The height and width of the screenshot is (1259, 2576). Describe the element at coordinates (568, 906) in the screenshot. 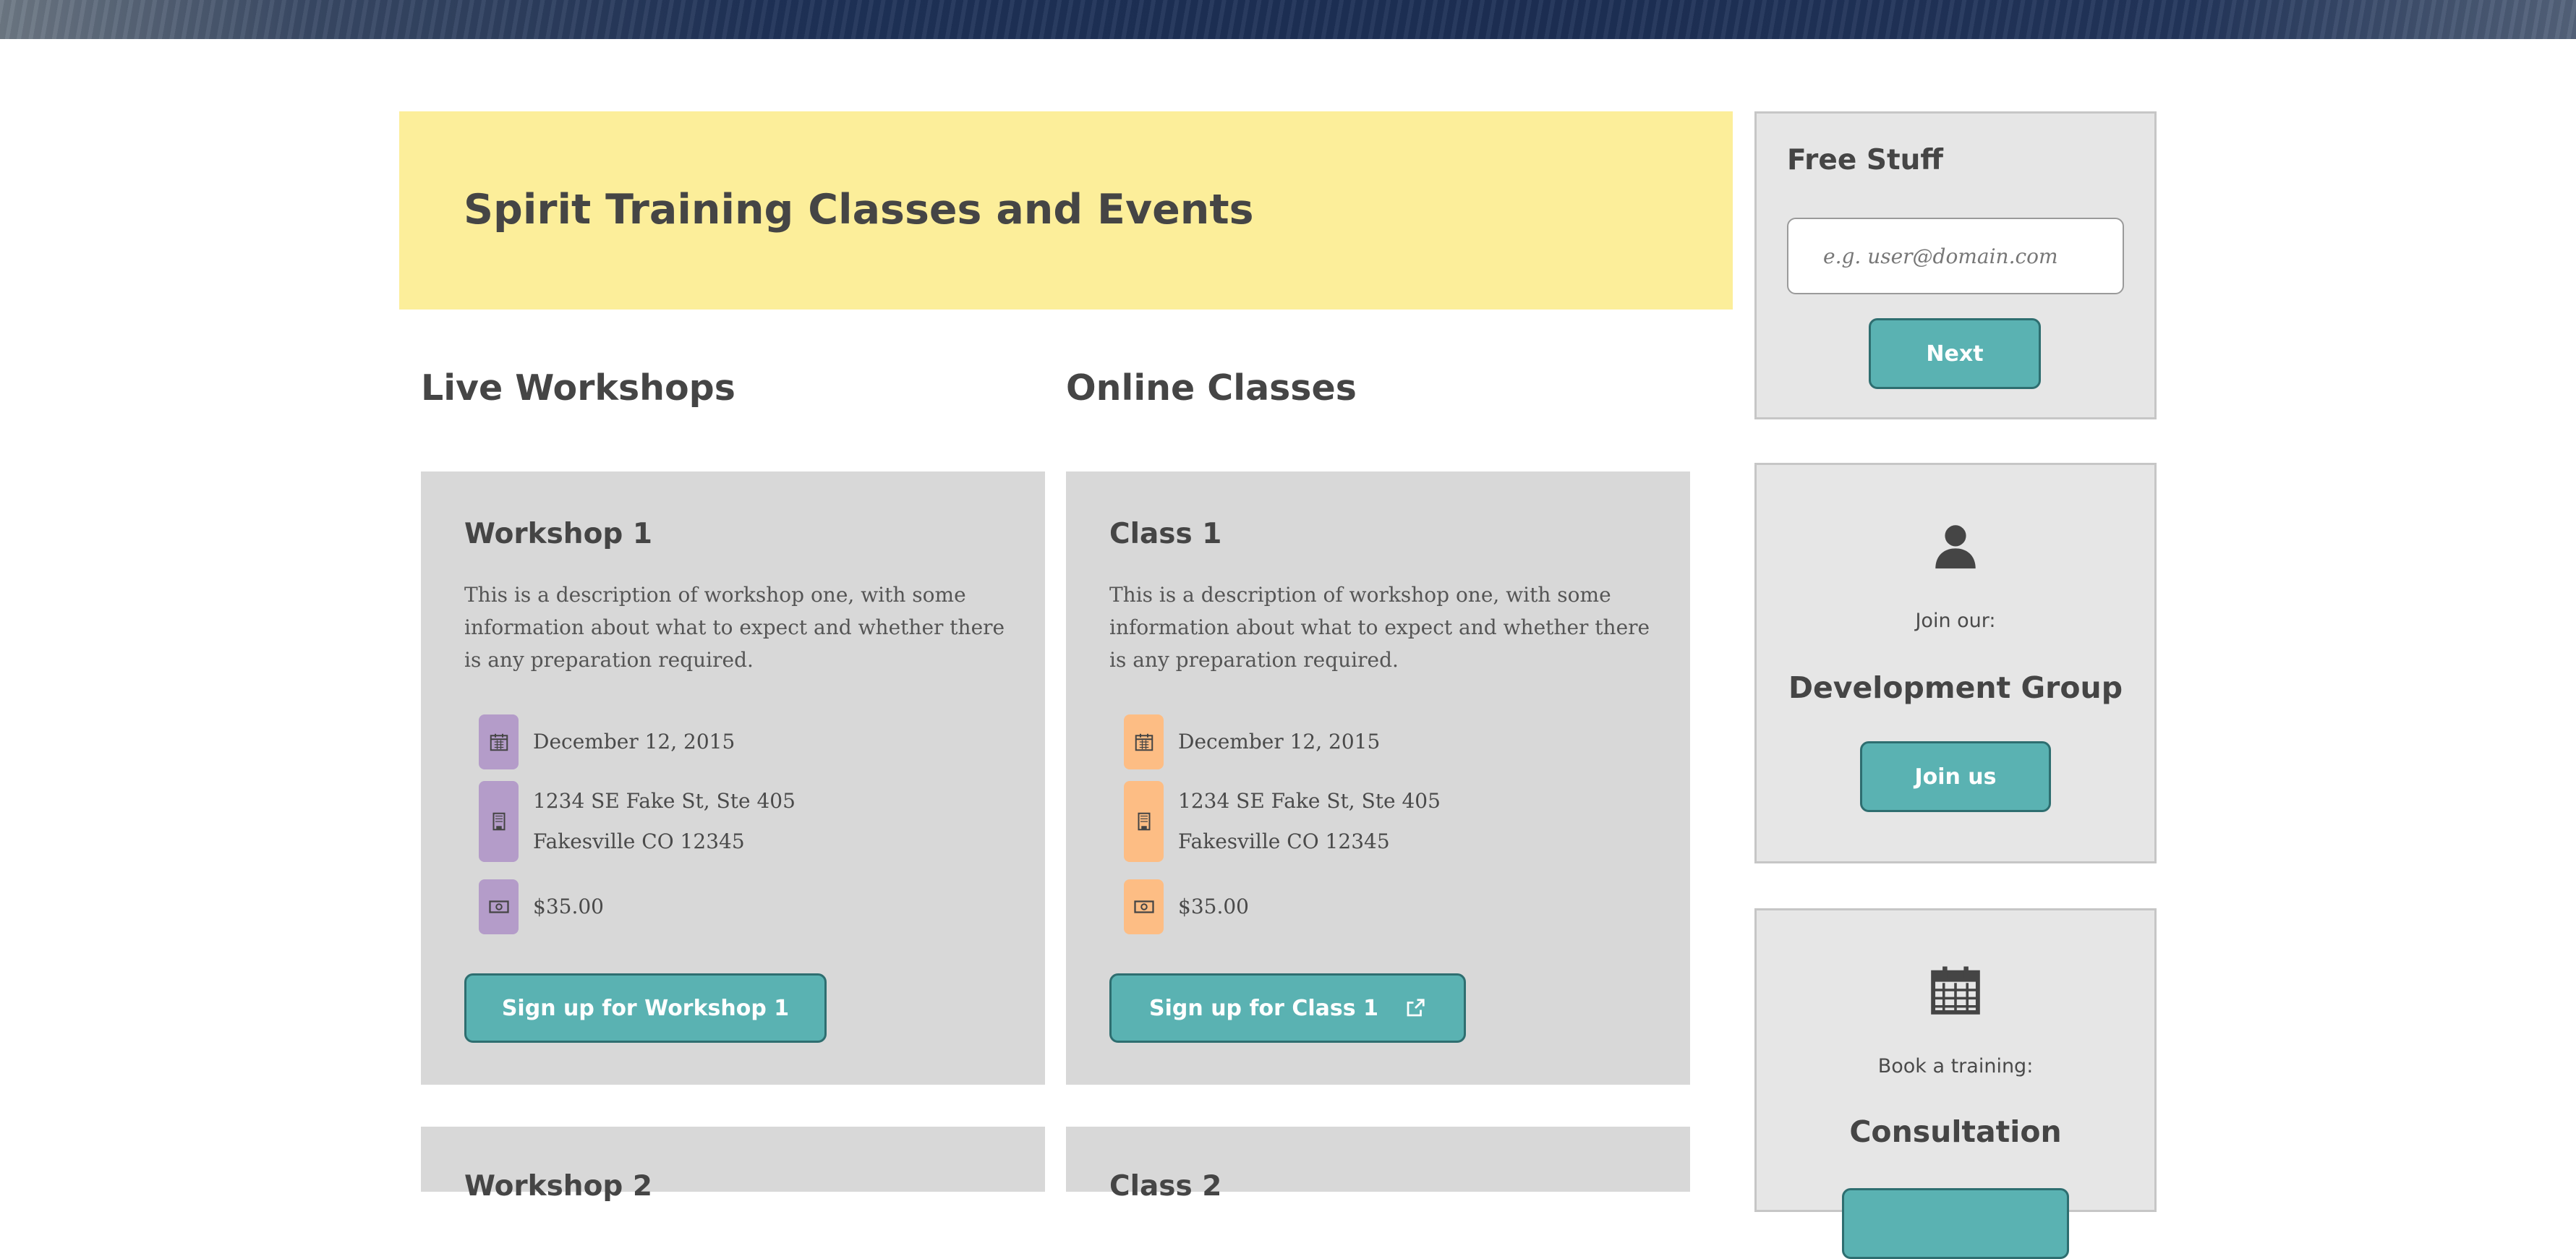

I see `workshop-price: $35.00` at that location.